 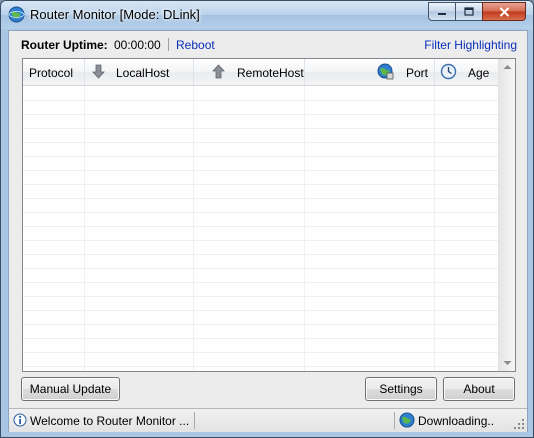 I want to click on column-label: Protocol, so click(x=51, y=73).